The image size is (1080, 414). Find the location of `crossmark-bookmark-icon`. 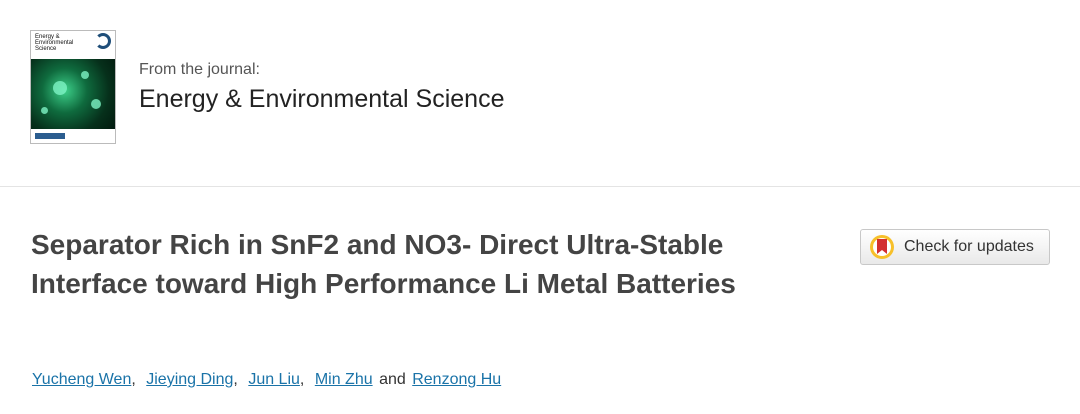

crossmark-bookmark-icon is located at coordinates (882, 247).